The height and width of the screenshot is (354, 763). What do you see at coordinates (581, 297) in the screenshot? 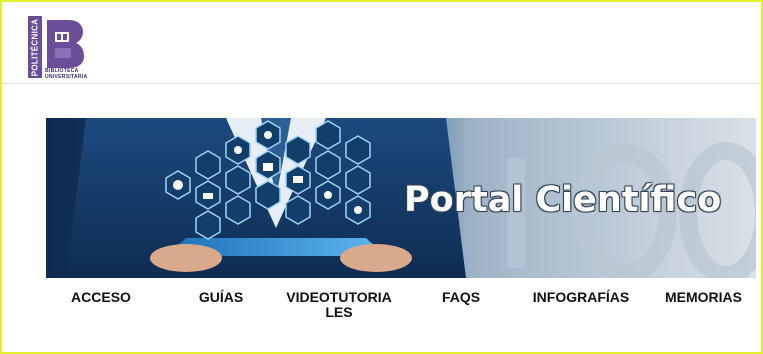
I see `nav-infografias: INFOGRAFÍAS` at bounding box center [581, 297].